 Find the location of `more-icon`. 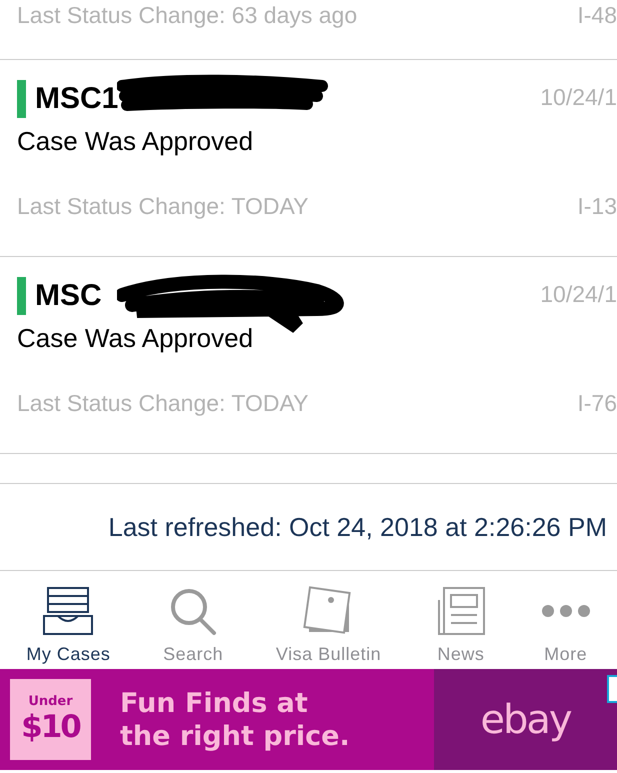

more-icon is located at coordinates (565, 611).